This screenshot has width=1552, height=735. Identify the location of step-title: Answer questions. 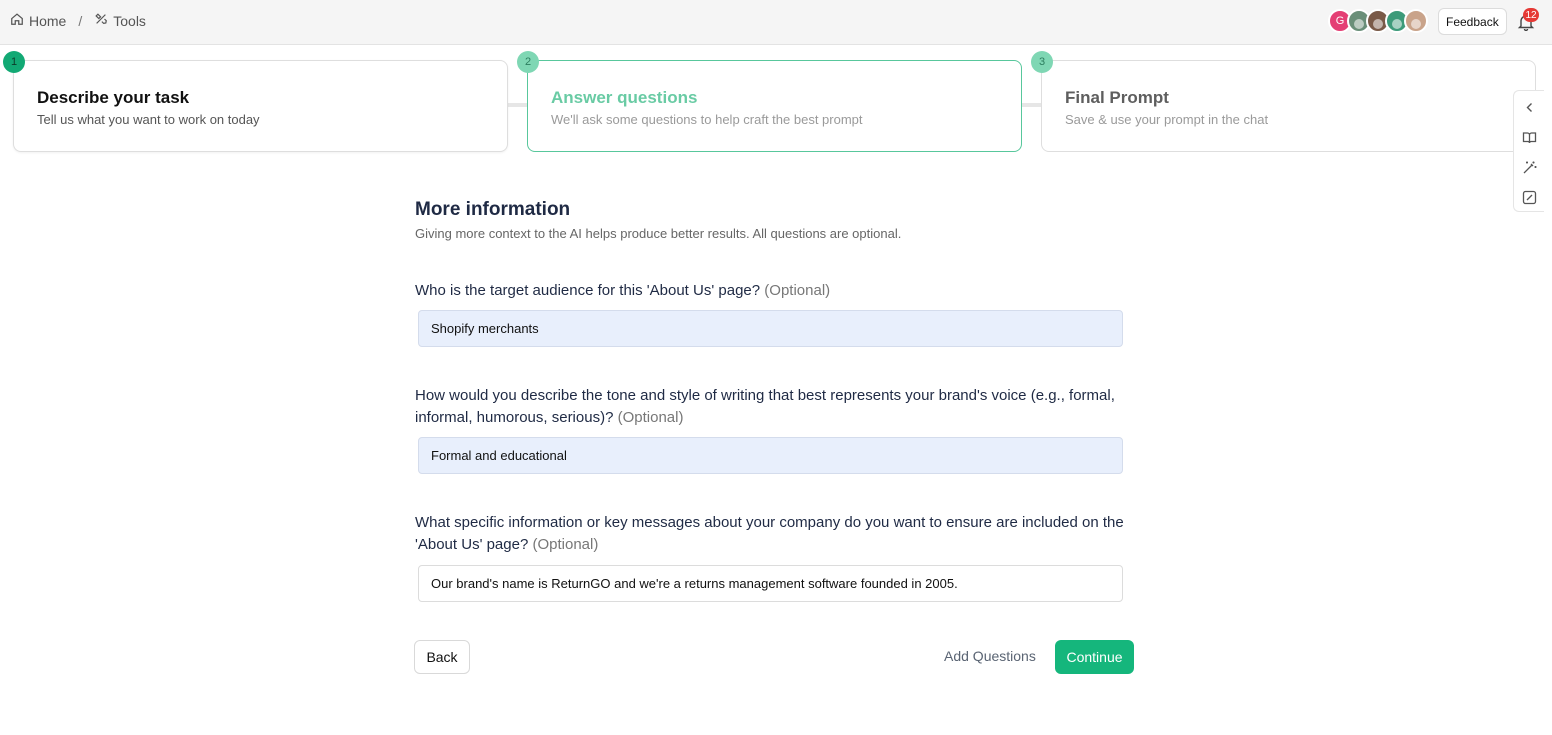
(624, 97).